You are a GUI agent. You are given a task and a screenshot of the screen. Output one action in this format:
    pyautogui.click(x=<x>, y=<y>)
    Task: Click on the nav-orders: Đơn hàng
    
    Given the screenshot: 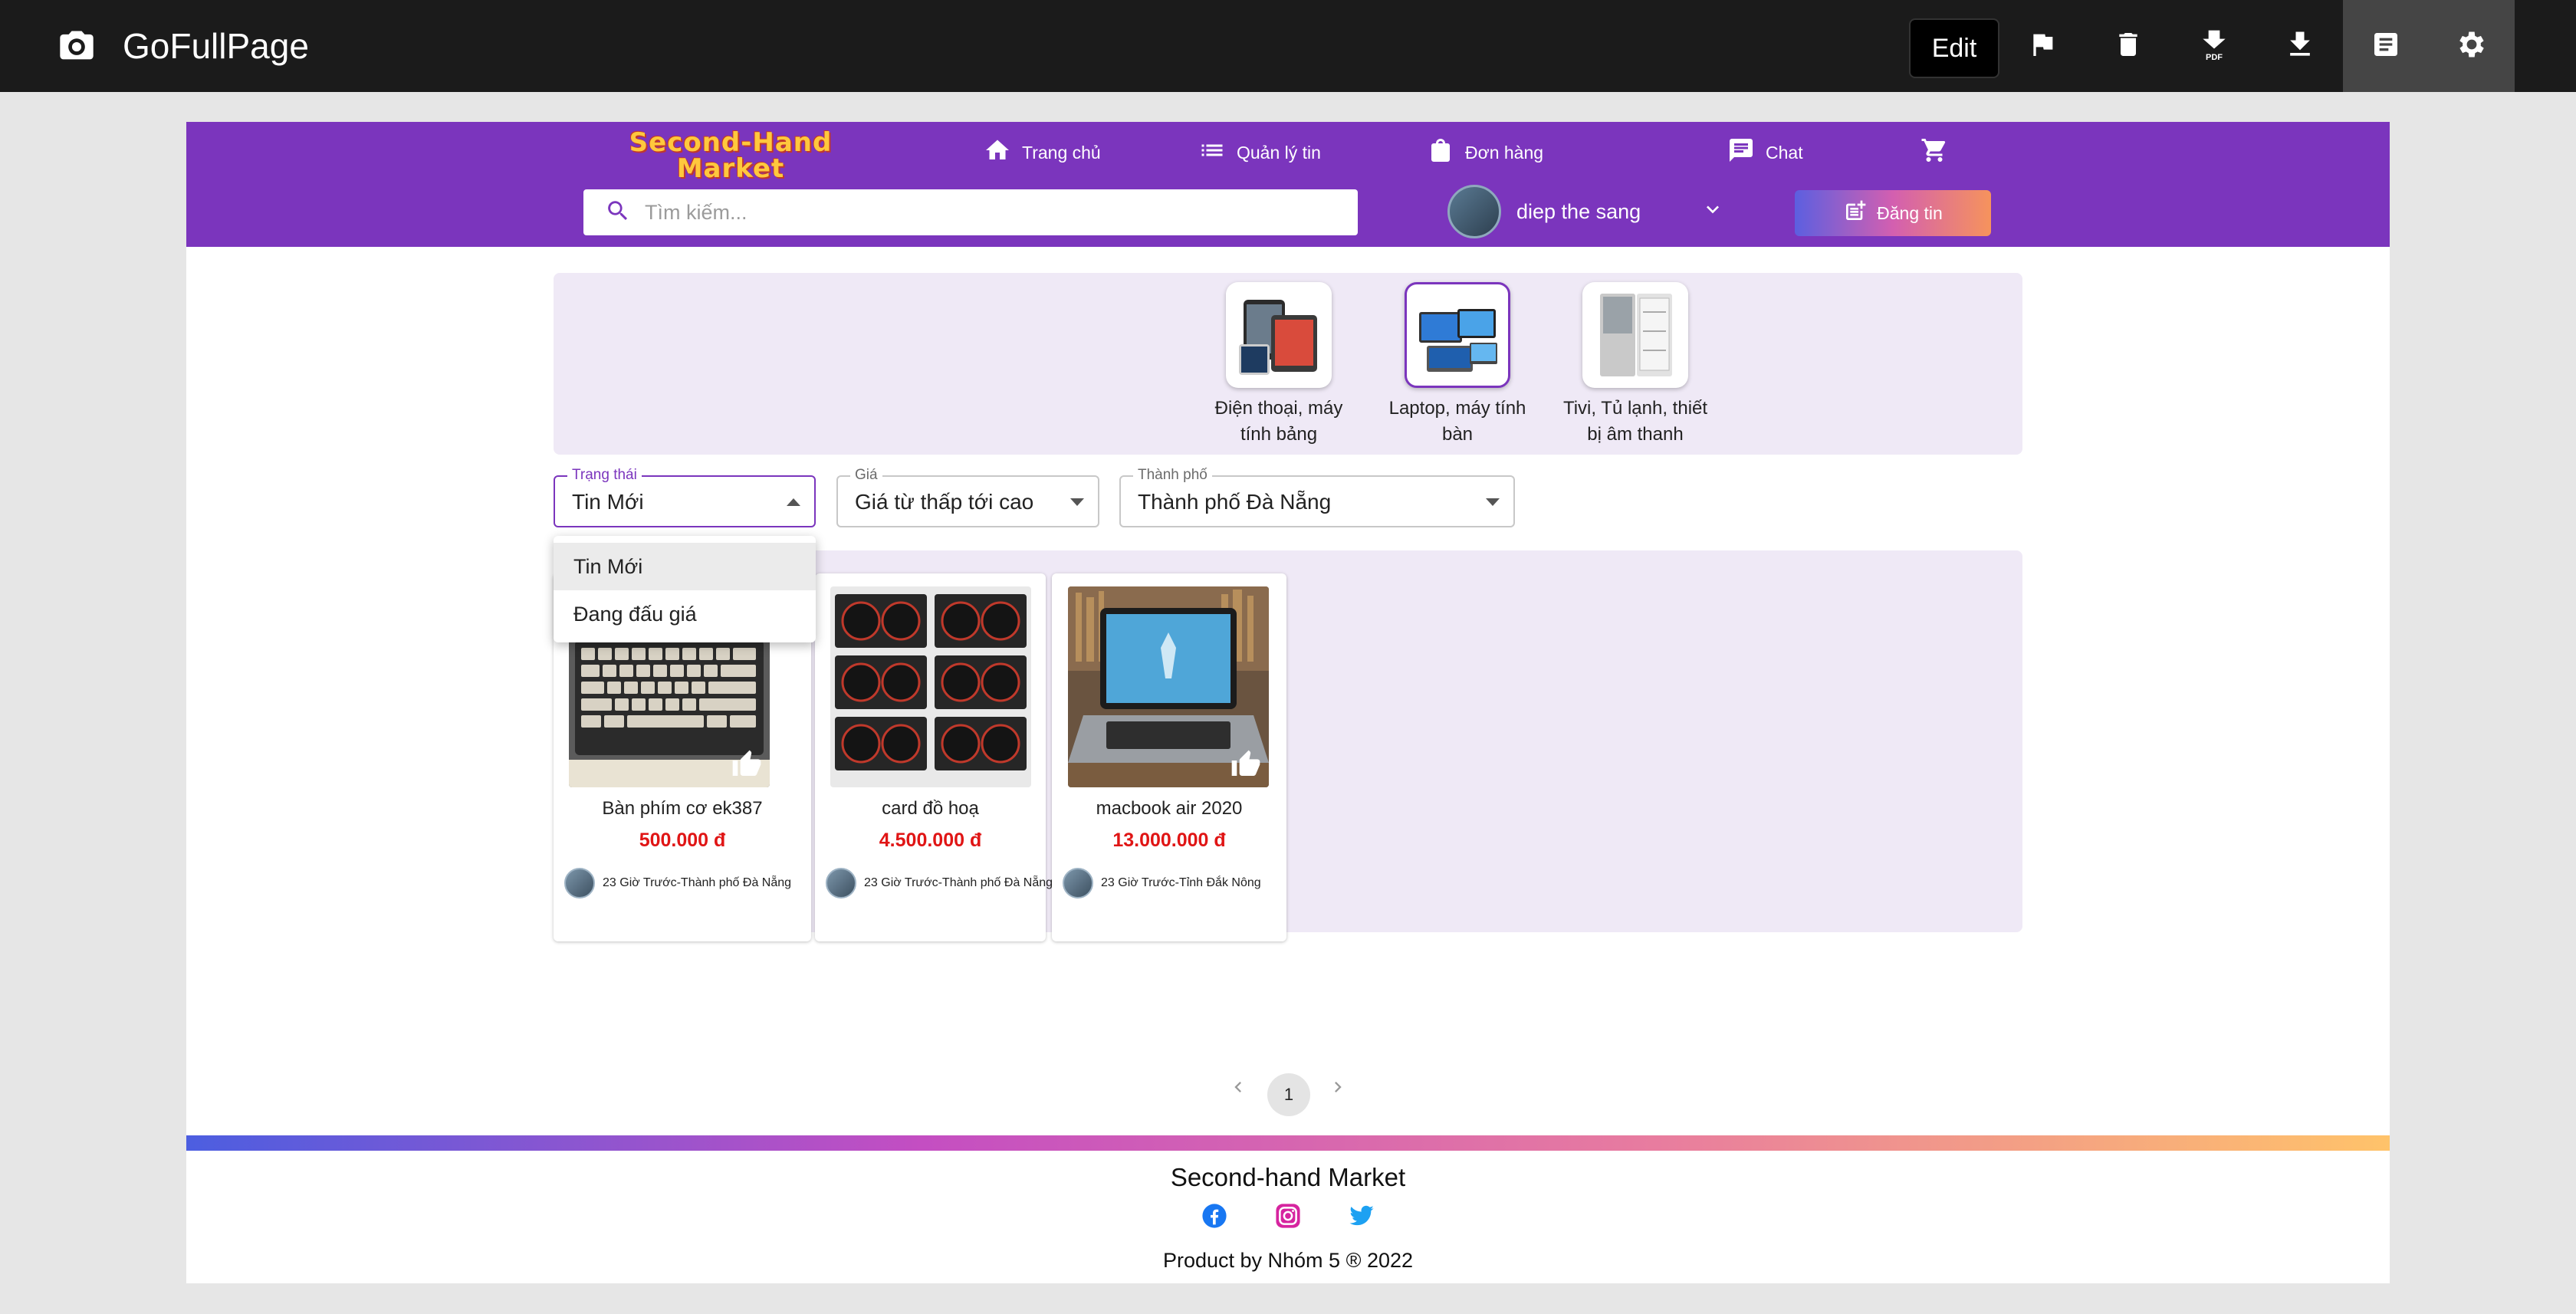 What is the action you would take?
    pyautogui.click(x=1485, y=152)
    